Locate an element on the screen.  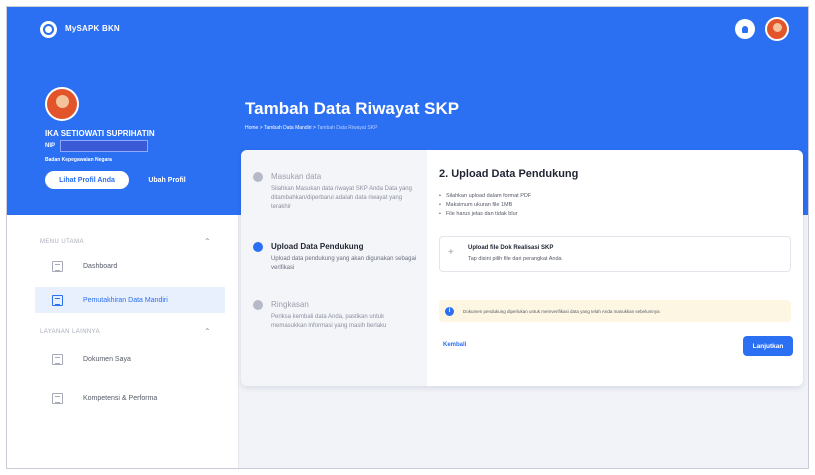
rule-item: File harus jelas dan tidak blur is located at coordinates (485, 214).